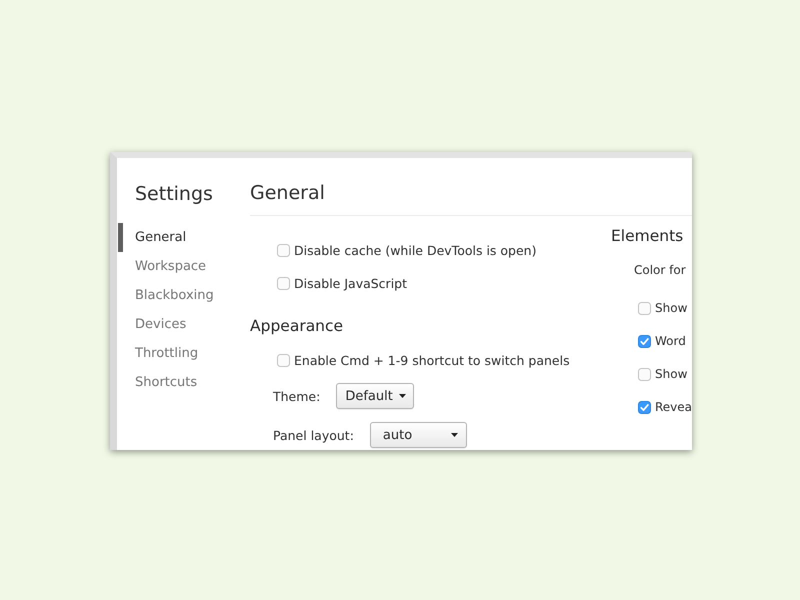 This screenshot has height=600, width=800. I want to click on checkbox-label: Disable cache (while DevTools is open), so click(415, 250).